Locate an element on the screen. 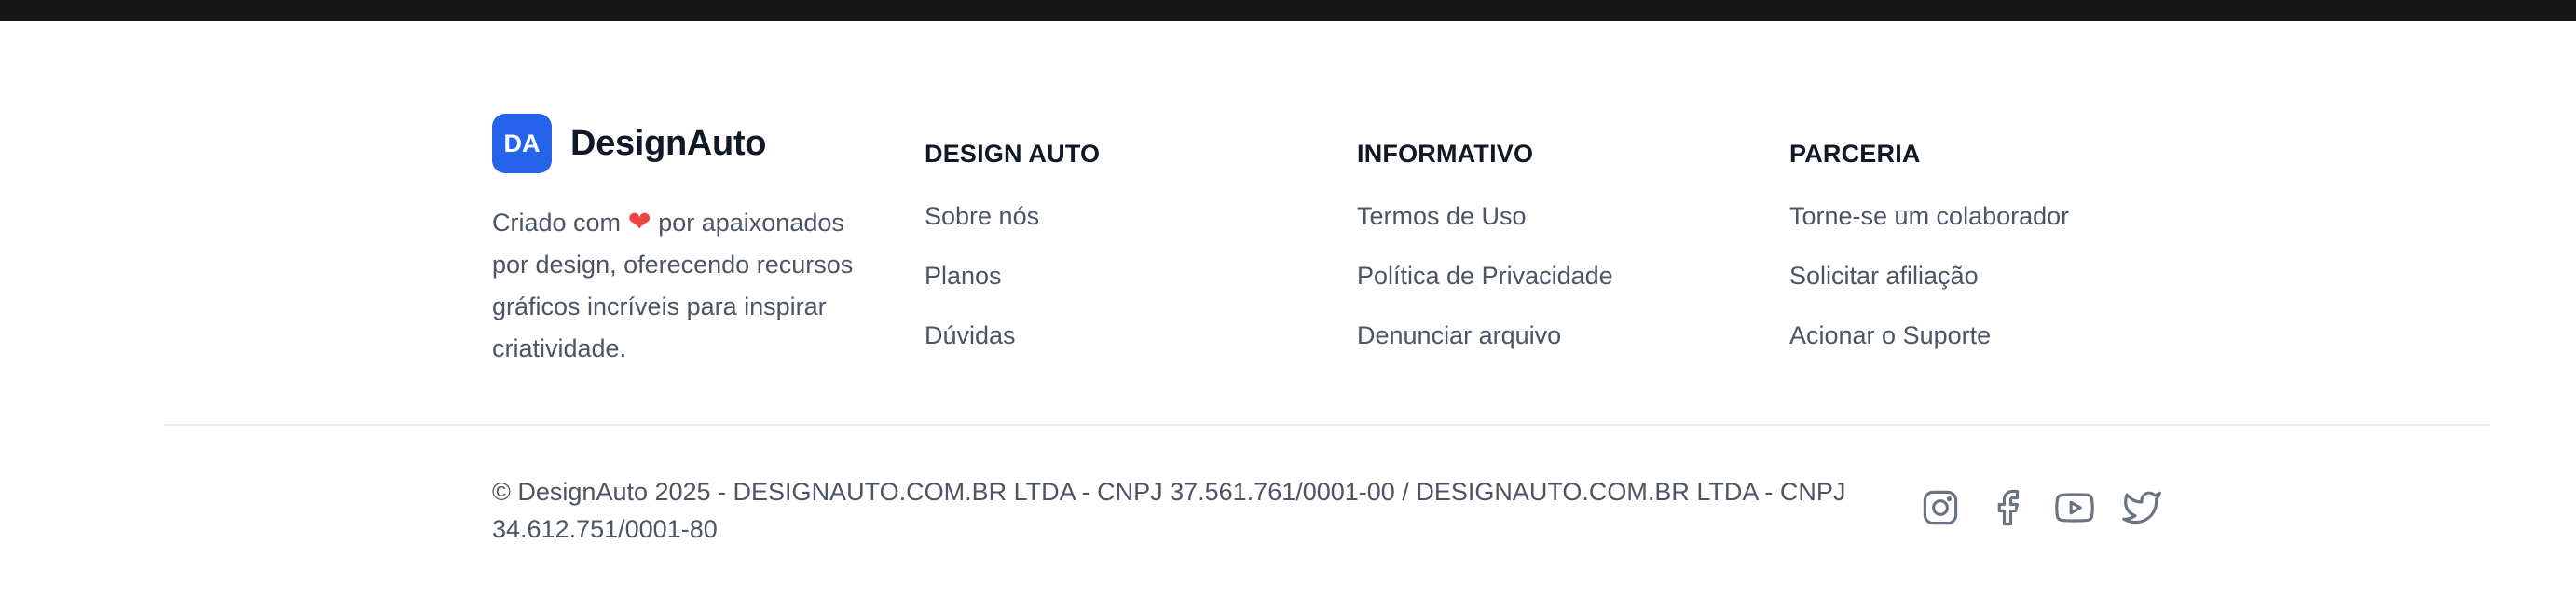 The width and height of the screenshot is (2576, 612). social-links is located at coordinates (2041, 507).